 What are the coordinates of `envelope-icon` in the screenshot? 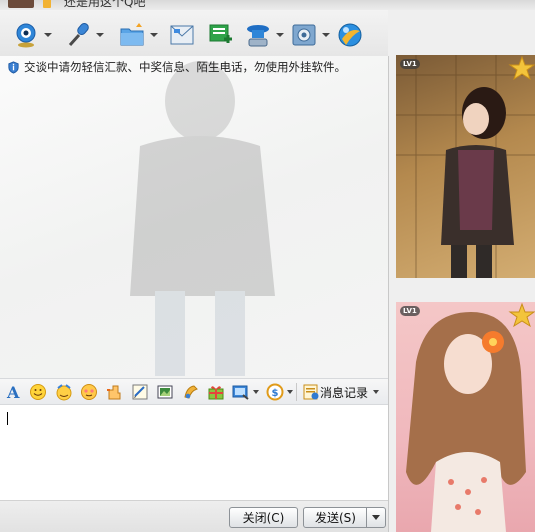 It's located at (182, 35).